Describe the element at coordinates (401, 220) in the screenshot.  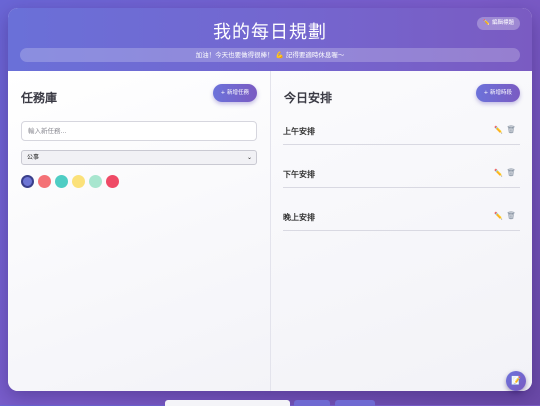
I see `timeslot-evening: 晚上安排 ✏️ 🗑` at that location.